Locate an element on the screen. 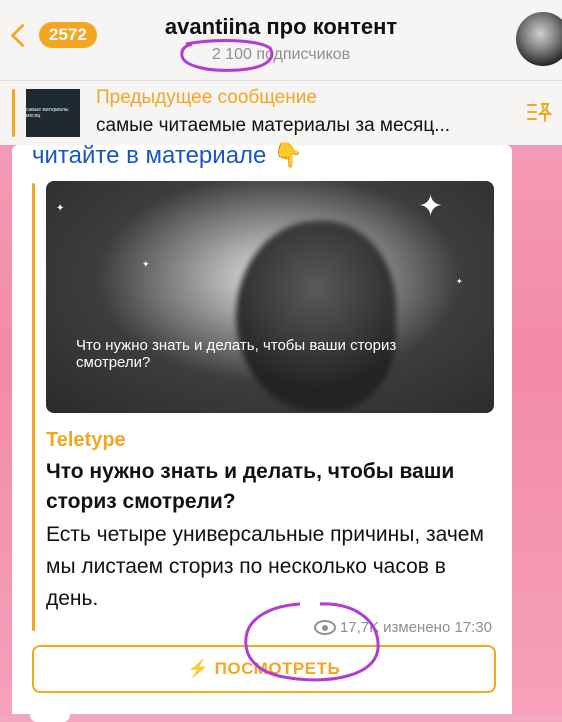 This screenshot has height=722, width=562. channel-title: avantiina про контент is located at coordinates (281, 27).